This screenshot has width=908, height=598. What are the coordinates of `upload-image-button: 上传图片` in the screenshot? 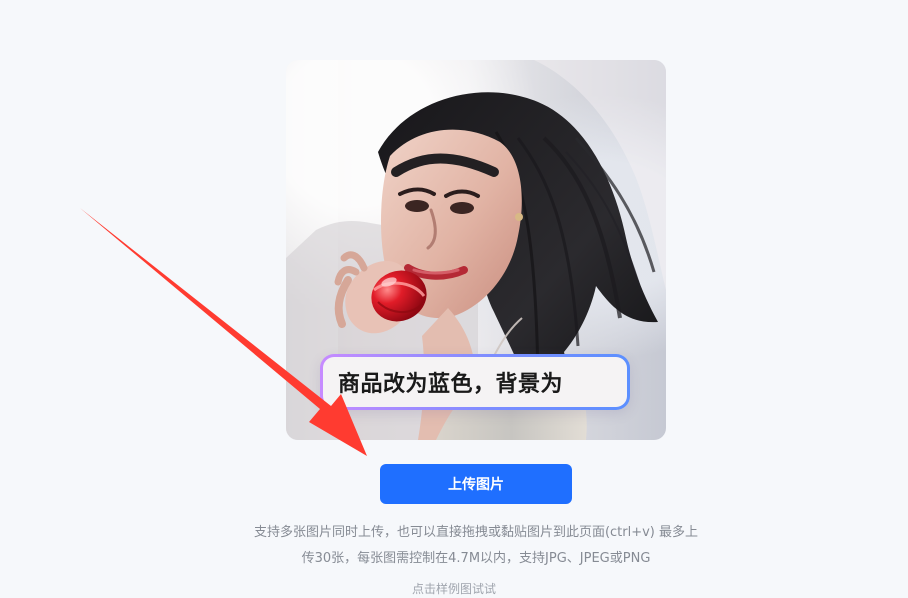 It's located at (476, 484).